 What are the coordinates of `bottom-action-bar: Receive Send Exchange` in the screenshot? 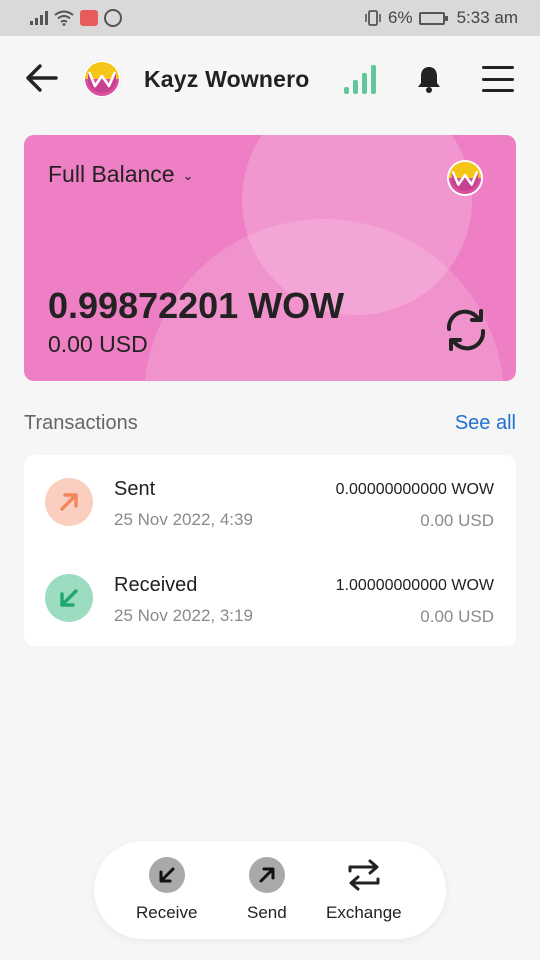 It's located at (270, 890).